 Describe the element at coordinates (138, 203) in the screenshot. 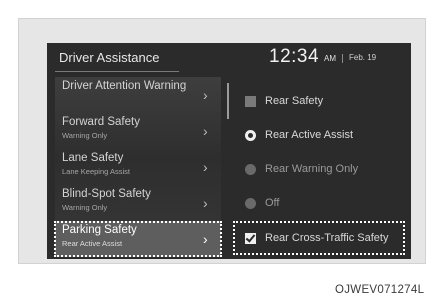

I see `menu-item-blind-spot-safety: Blind-Spot Safety Warning Only ›` at that location.